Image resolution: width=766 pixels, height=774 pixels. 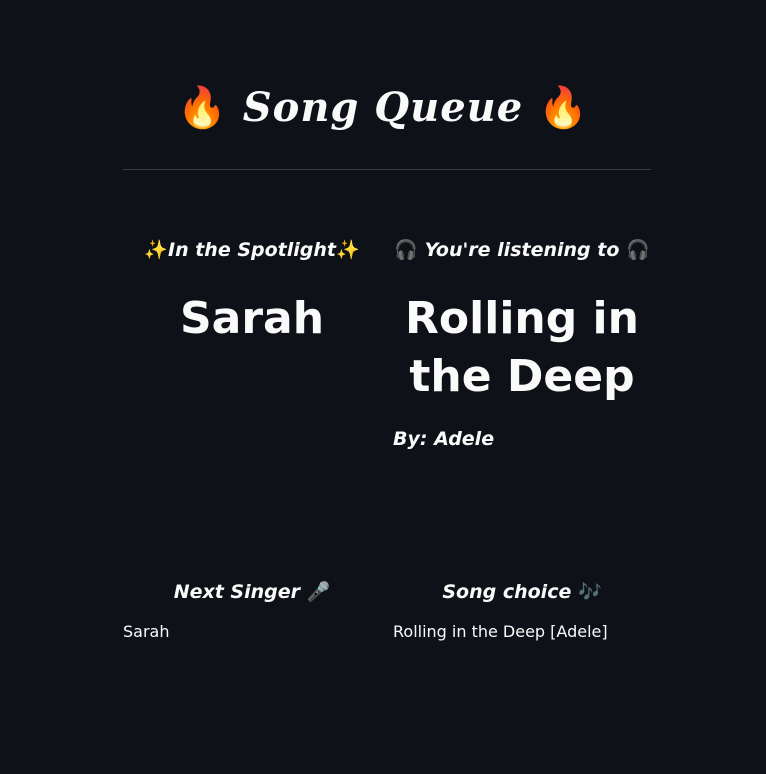 I want to click on song-choice-value: Rolling in the Deep [Adele], so click(x=500, y=631).